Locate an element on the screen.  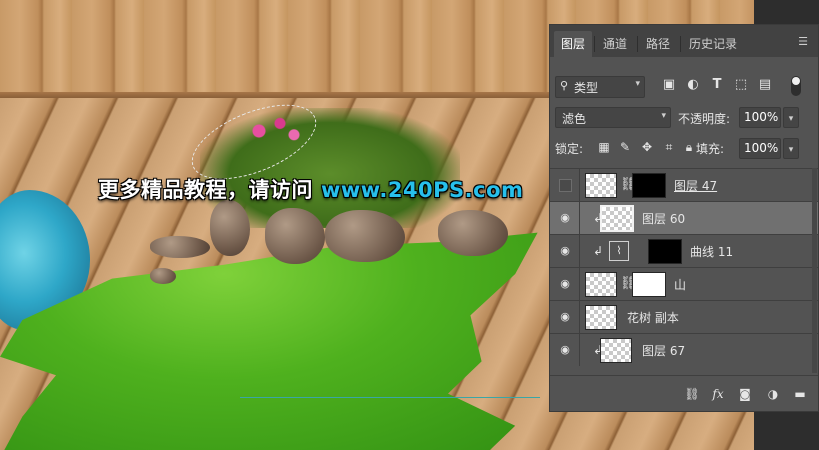
opacity-value: 100% is located at coordinates (761, 117).